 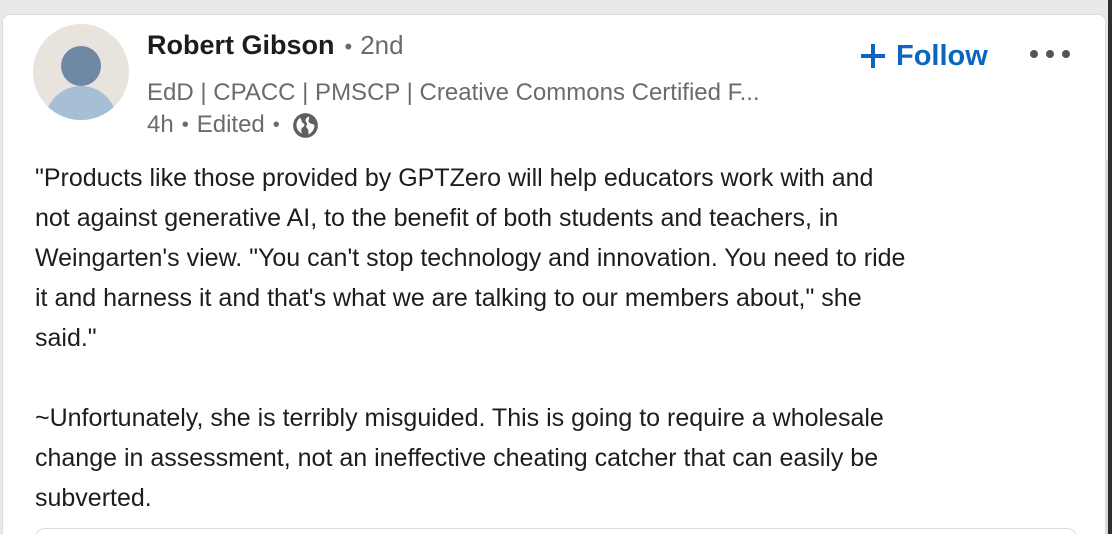 I want to click on more-horizontal-icon, so click(x=1051, y=54).